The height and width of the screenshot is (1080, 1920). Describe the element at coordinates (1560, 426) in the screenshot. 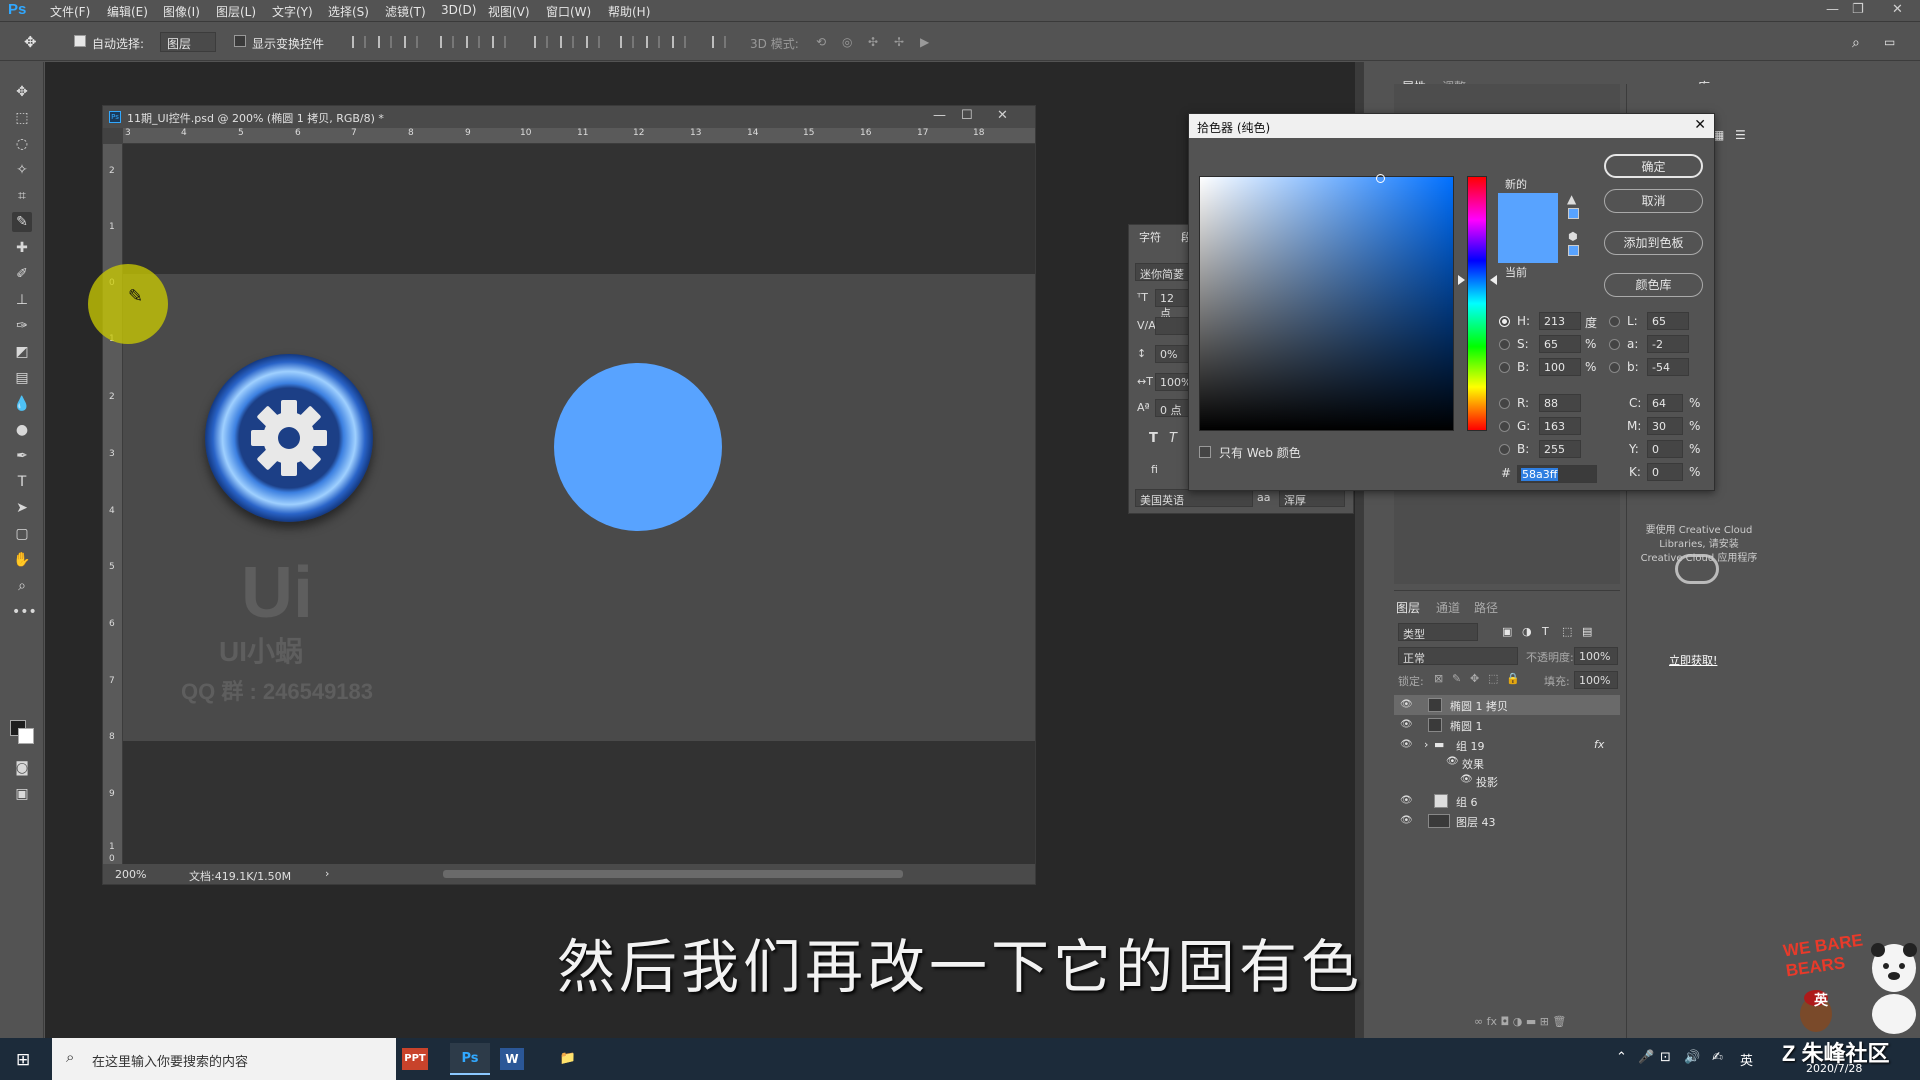

I see `green-field: 163` at that location.